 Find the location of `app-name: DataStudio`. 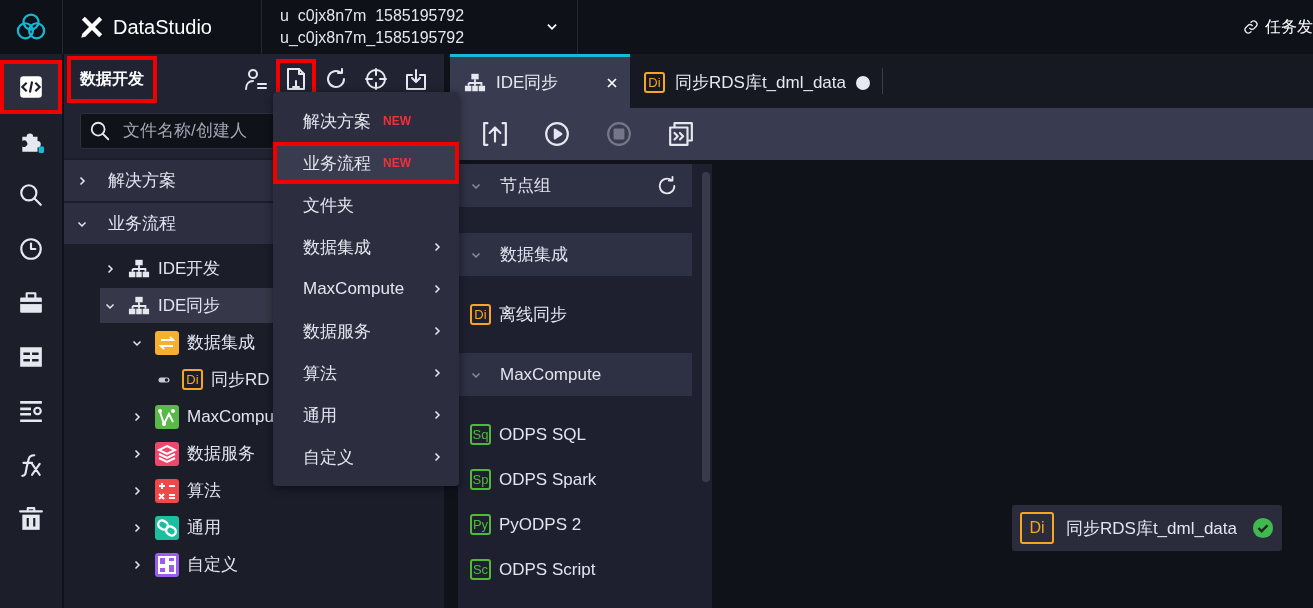

app-name: DataStudio is located at coordinates (162, 27).